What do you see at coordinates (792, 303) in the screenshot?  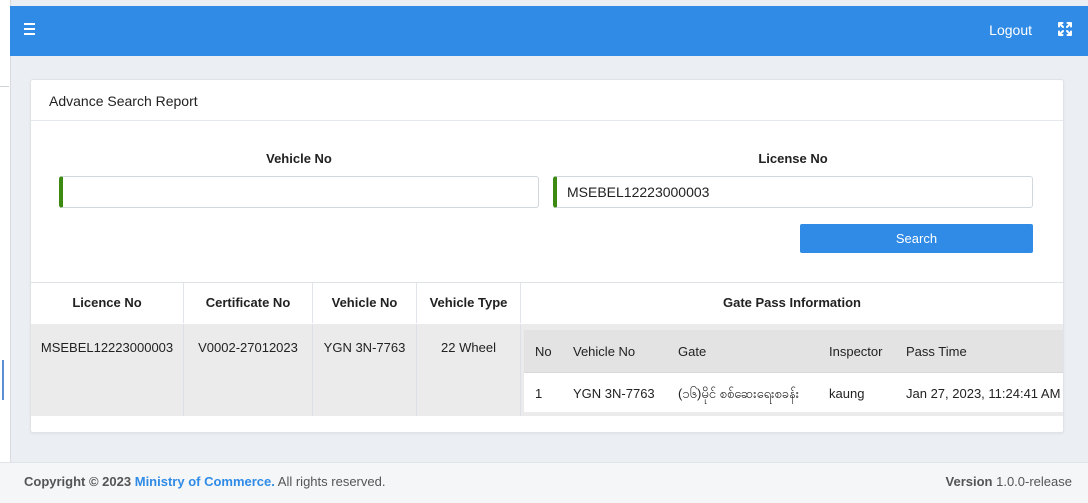 I see `col-gate-pass-info: Gate Pass Information` at bounding box center [792, 303].